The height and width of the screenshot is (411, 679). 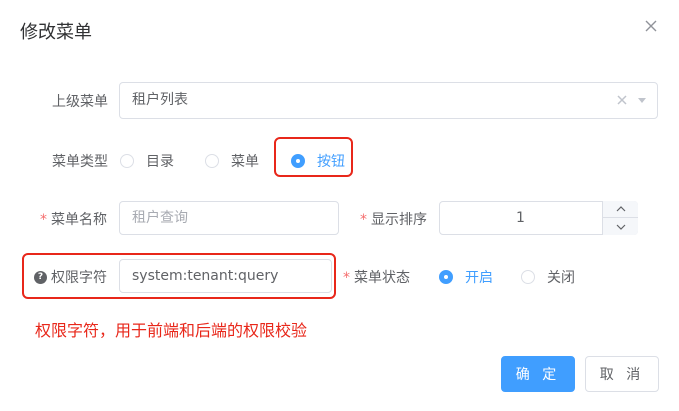 What do you see at coordinates (538, 374) in the screenshot?
I see `confirm-button: 确 定` at bounding box center [538, 374].